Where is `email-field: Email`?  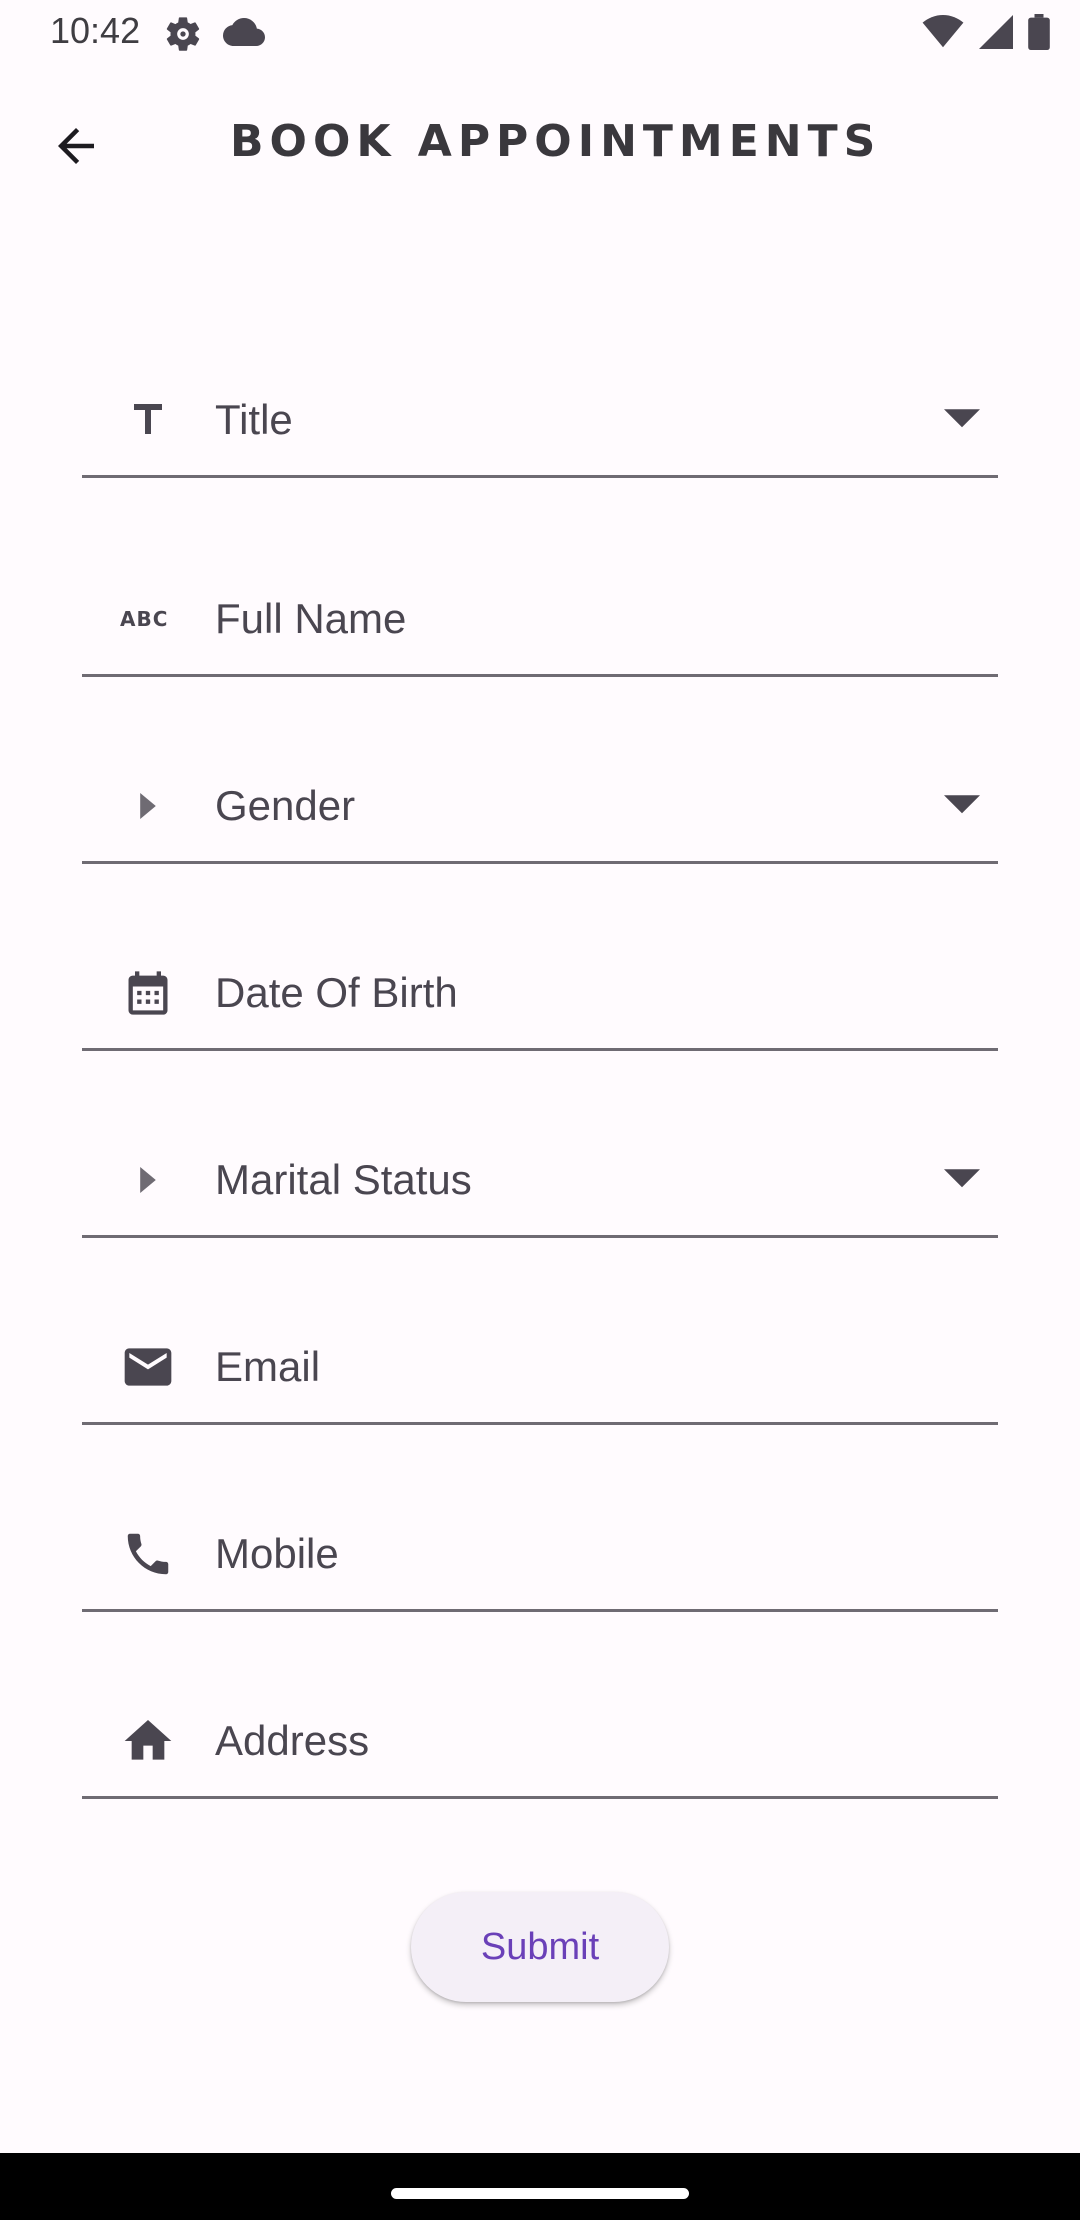 email-field: Email is located at coordinates (540, 1368).